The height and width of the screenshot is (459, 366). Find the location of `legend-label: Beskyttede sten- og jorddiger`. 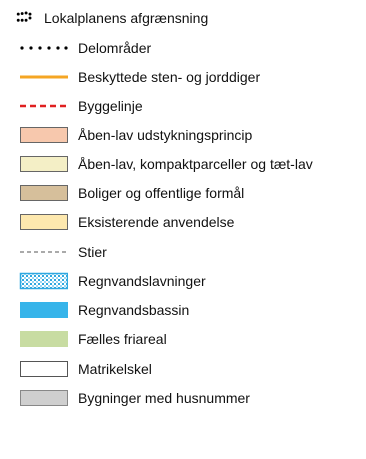

legend-label: Beskyttede sten- og jorddiger is located at coordinates (169, 77).